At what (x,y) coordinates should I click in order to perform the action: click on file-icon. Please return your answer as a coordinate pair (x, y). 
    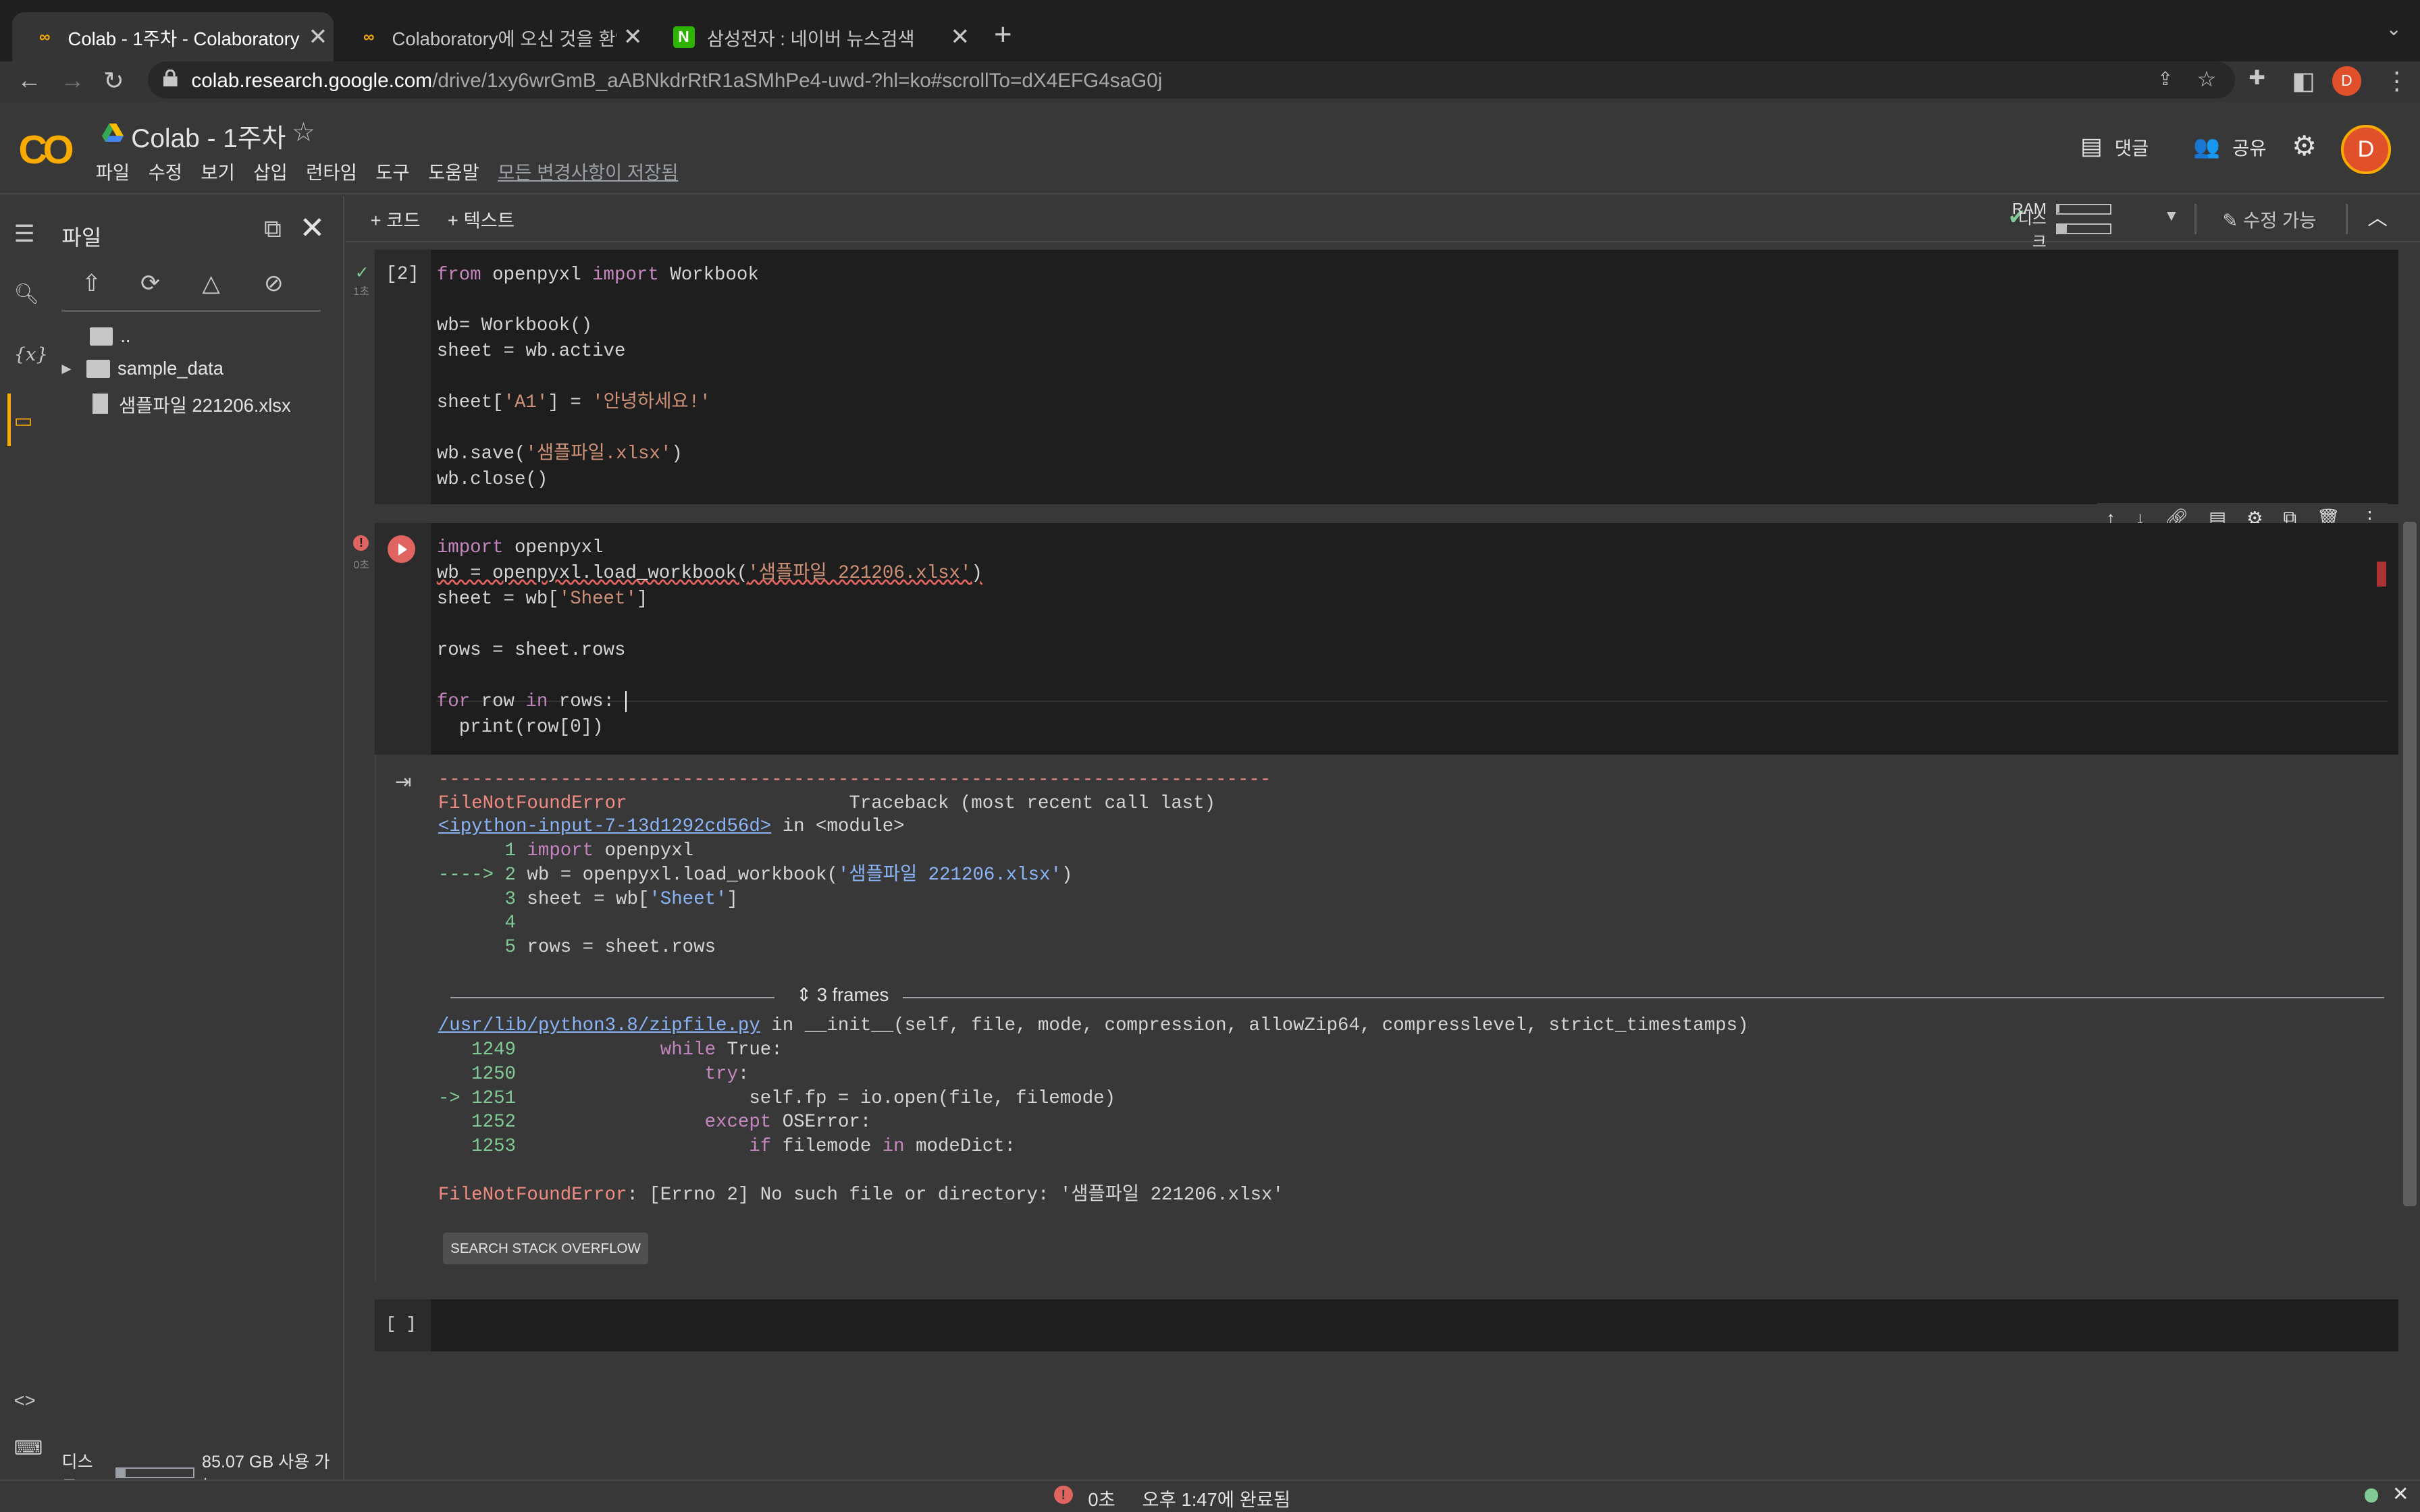
    Looking at the image, I should click on (100, 404).